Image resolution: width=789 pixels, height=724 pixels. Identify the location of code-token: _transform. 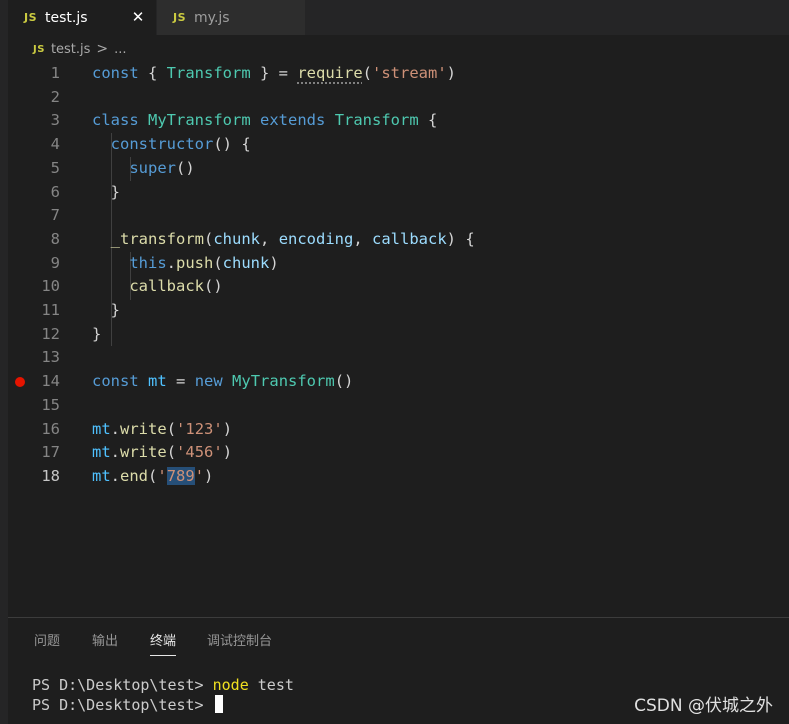
(157, 238).